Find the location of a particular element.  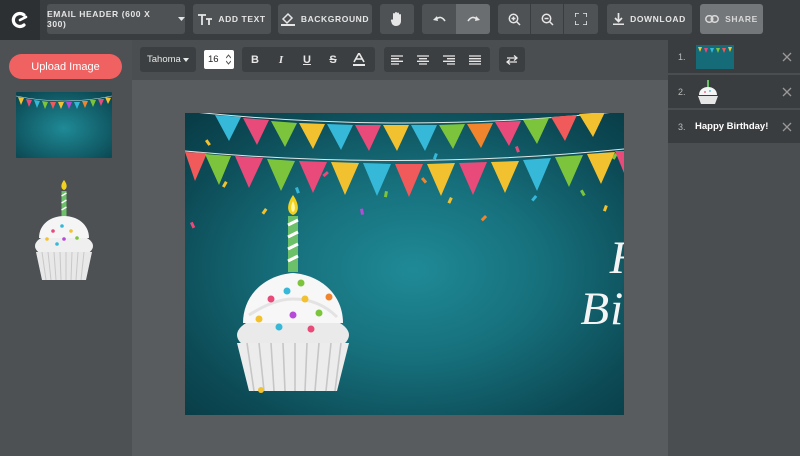

undo-icon is located at coordinates (439, 18).